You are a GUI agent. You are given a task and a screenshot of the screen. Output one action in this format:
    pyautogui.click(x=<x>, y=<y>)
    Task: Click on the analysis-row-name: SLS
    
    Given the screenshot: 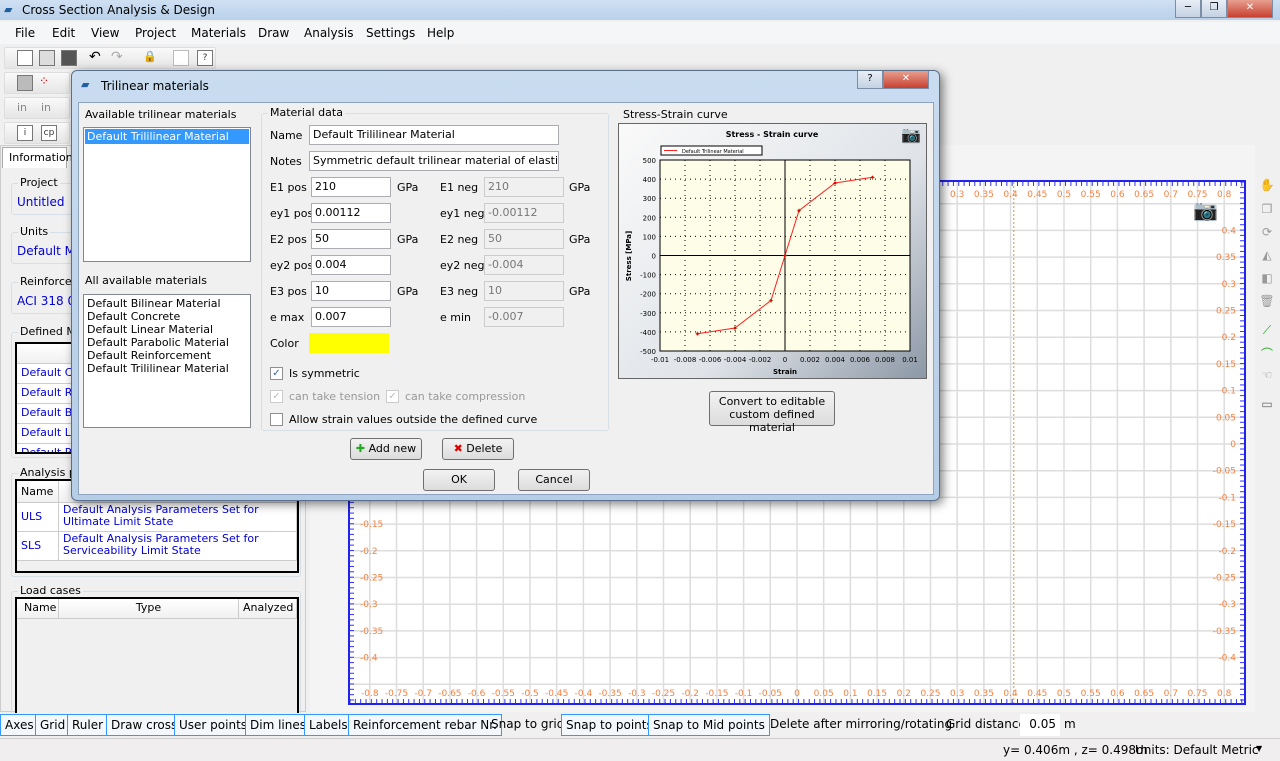 What is the action you would take?
    pyautogui.click(x=38, y=546)
    